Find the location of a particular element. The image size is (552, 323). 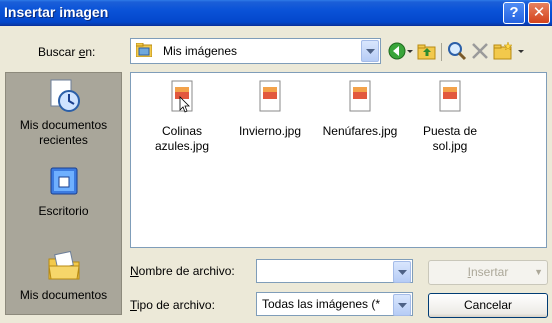

file-name: Puesta de sol.jpg is located at coordinates (450, 138).